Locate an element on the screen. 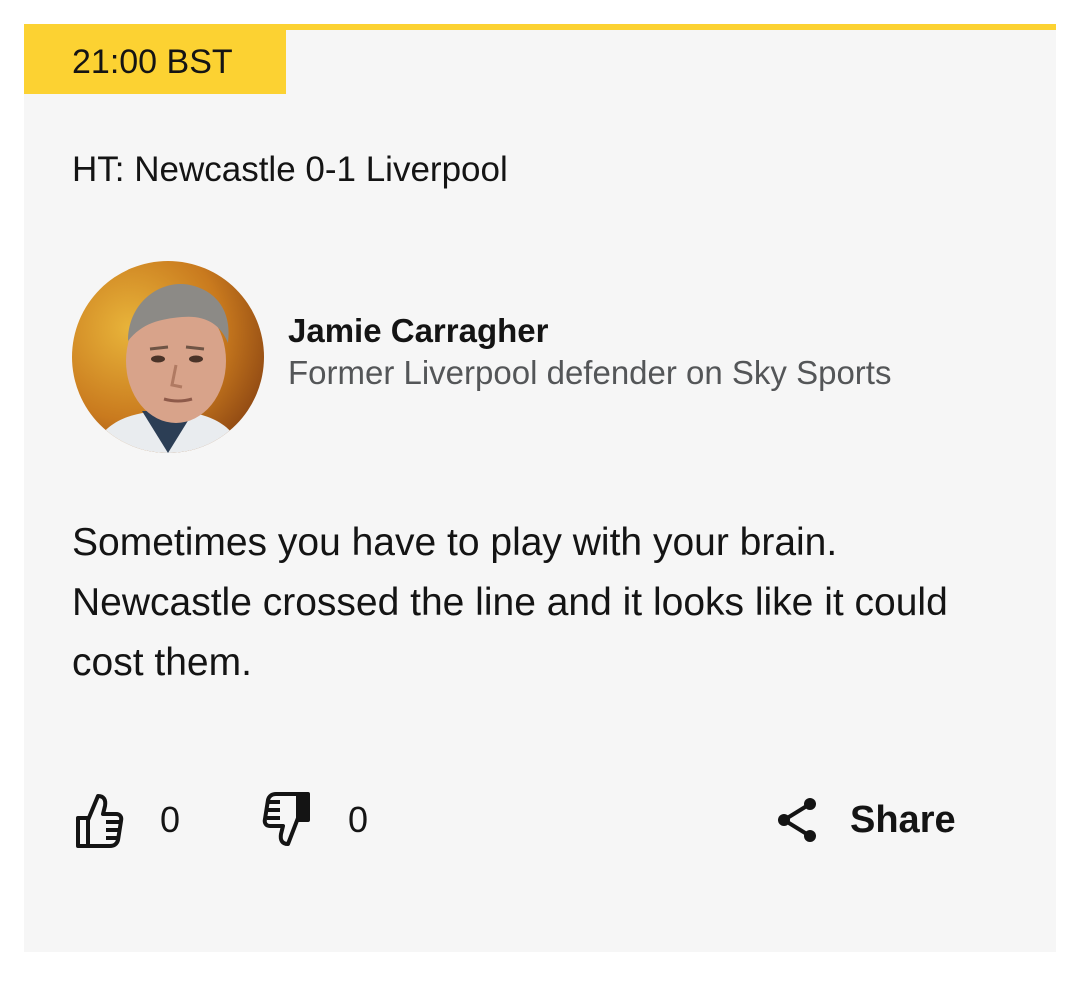  like-button: 0 is located at coordinates (126, 820).